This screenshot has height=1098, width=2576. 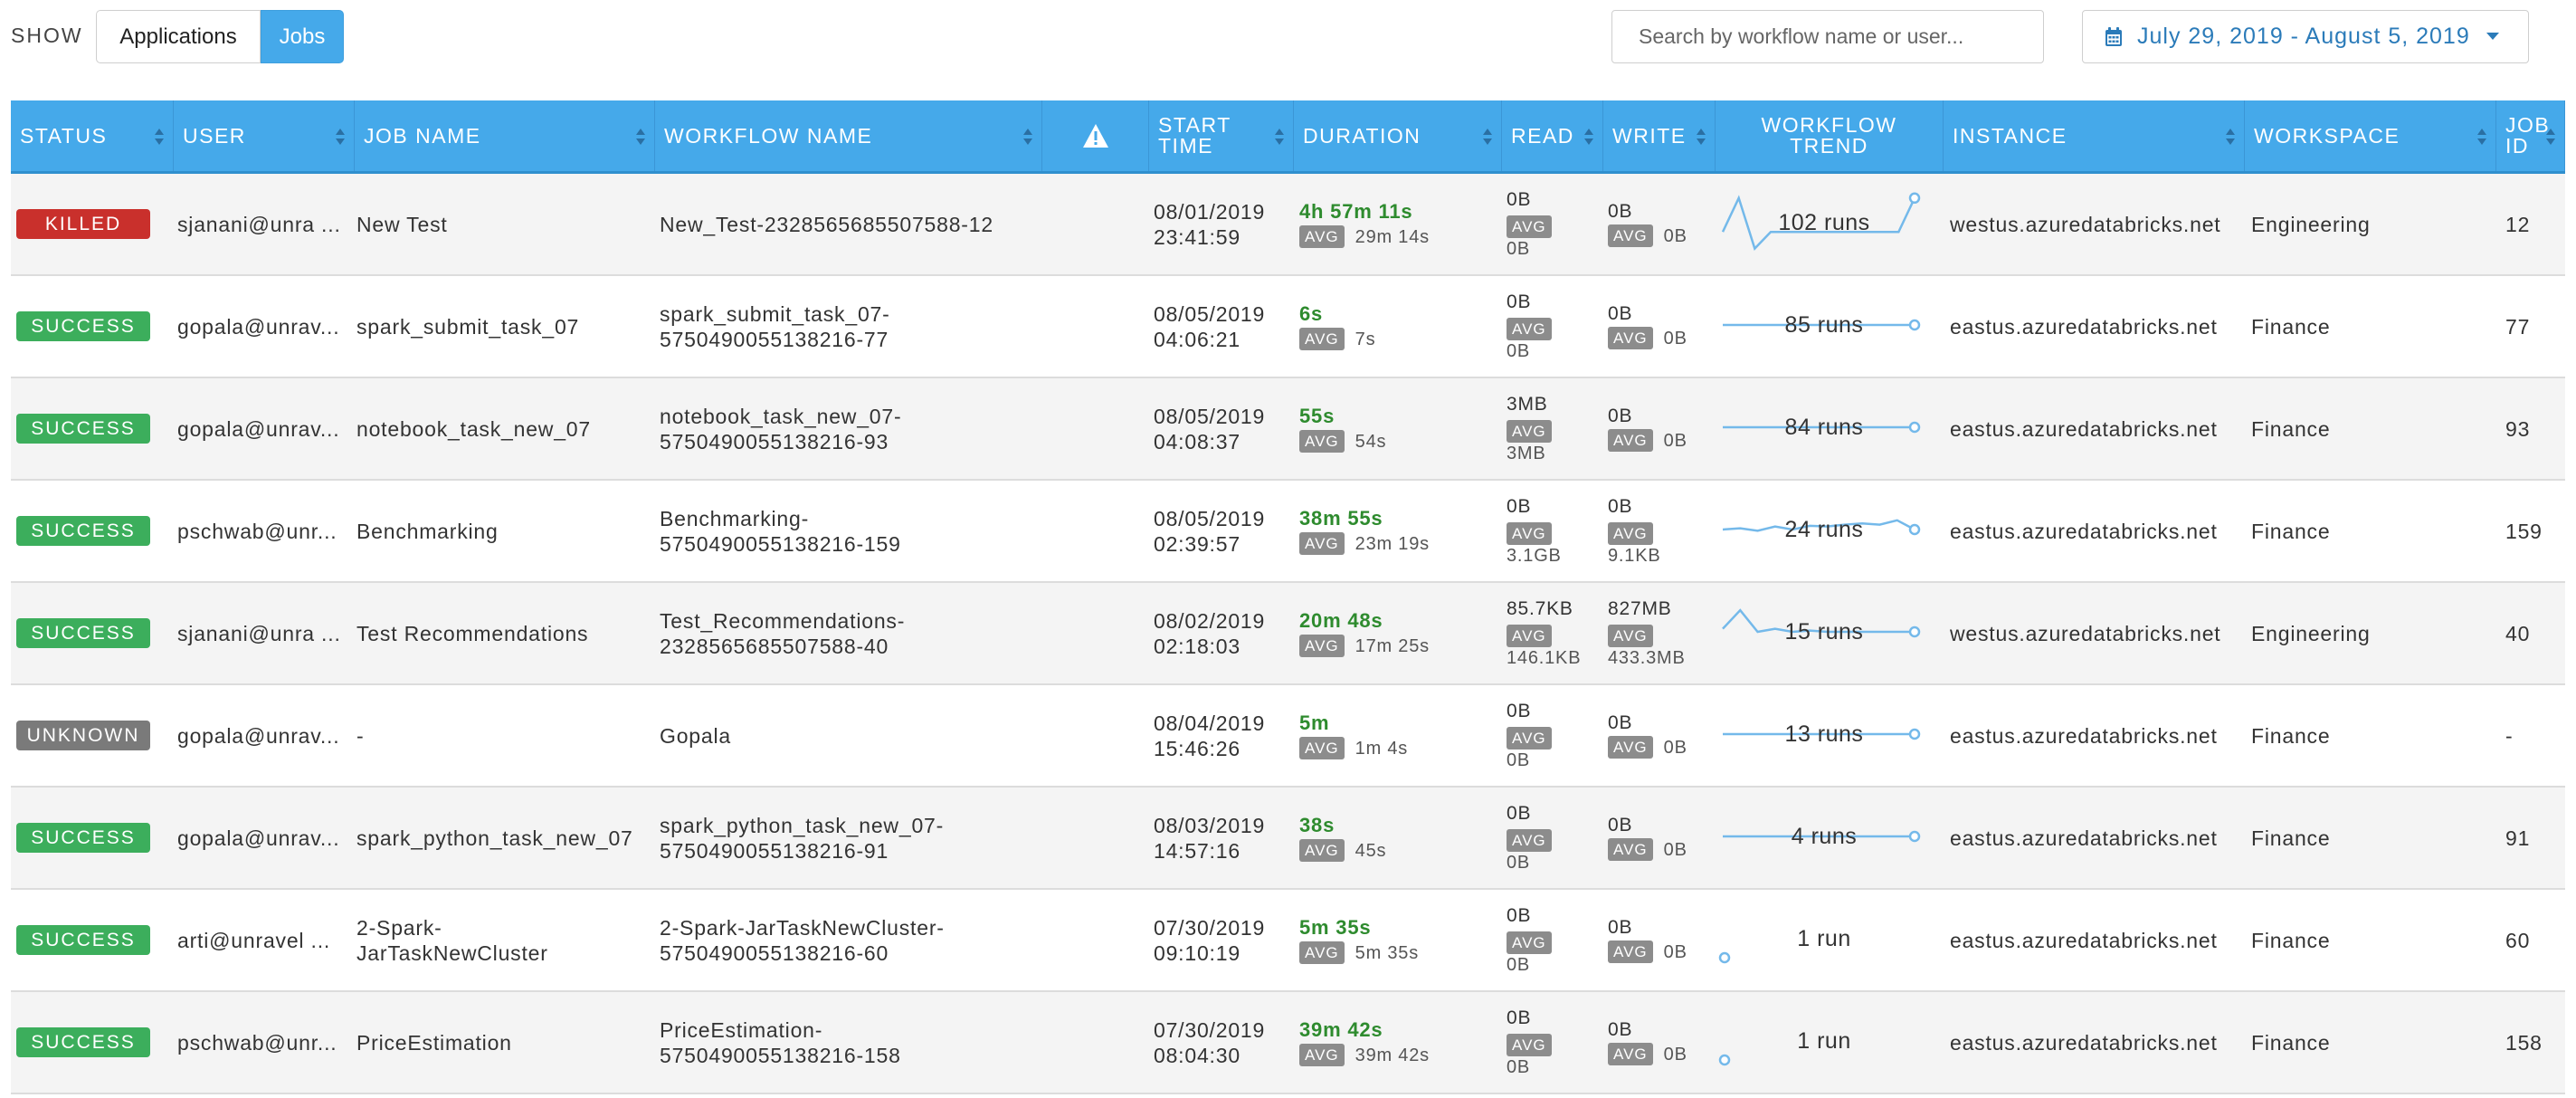 I want to click on instance-name: westus.azuredatabricks.net, so click(x=2085, y=633).